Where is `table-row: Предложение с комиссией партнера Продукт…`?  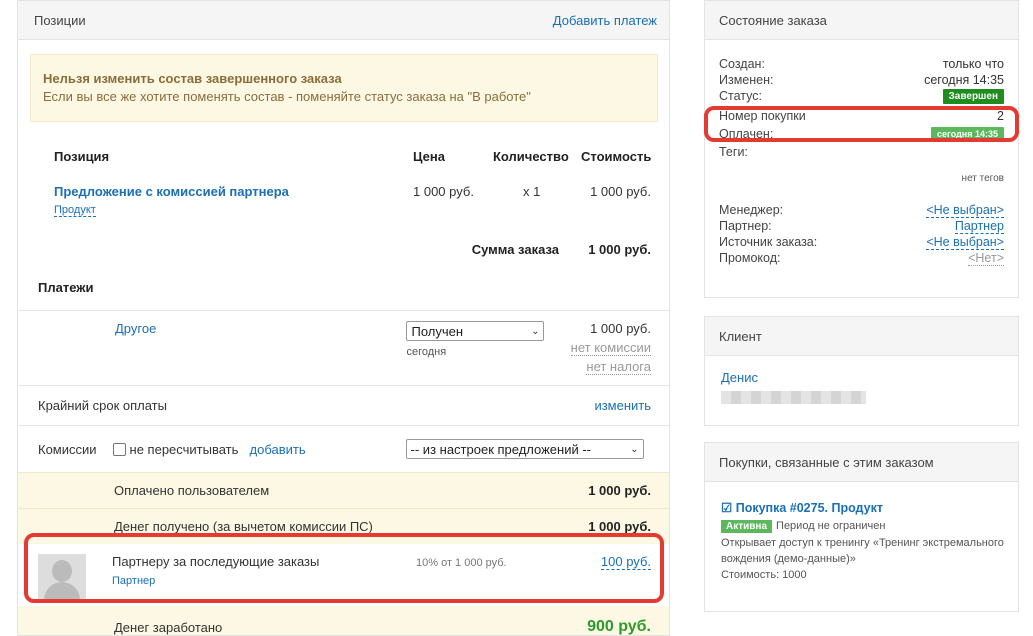 table-row: Предложение с комиссией партнера Продукт… is located at coordinates (343, 203).